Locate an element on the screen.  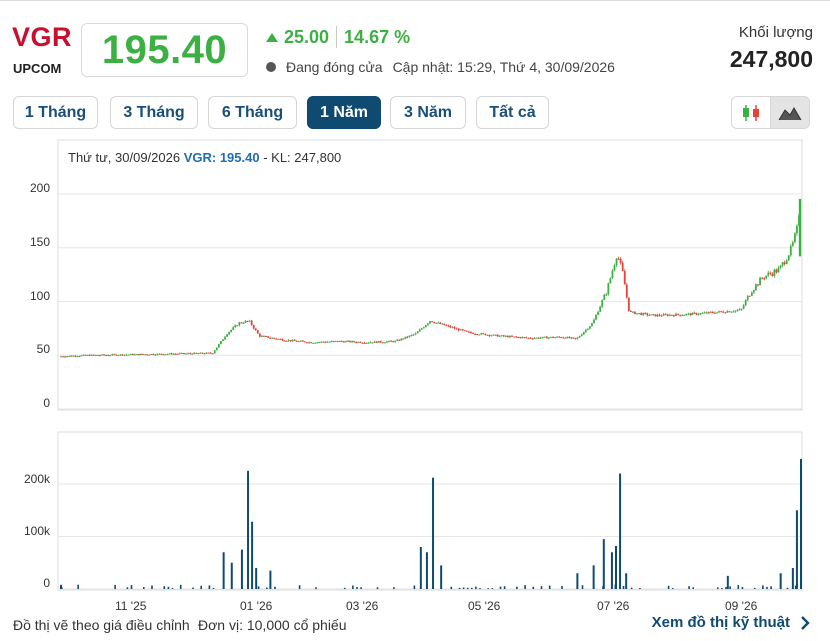
x-tick-label: 11 '25 is located at coordinates (131, 606).